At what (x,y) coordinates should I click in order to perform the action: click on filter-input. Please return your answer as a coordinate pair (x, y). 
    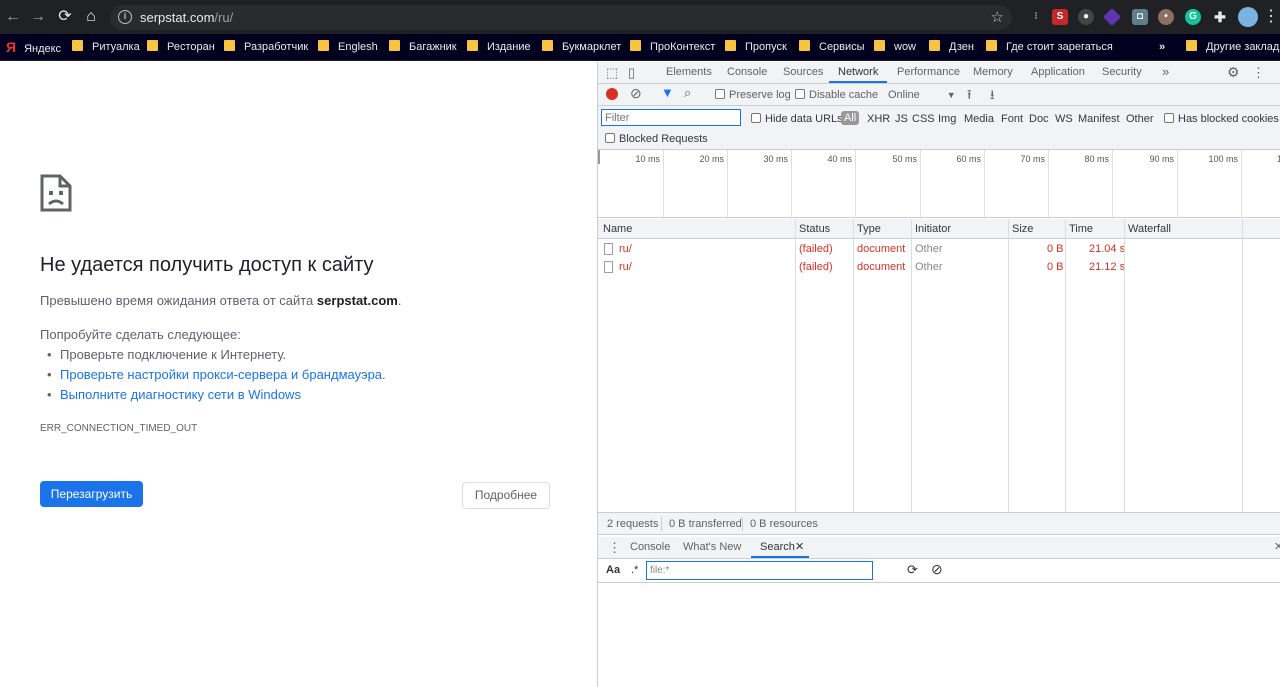
    Looking at the image, I should click on (671, 117).